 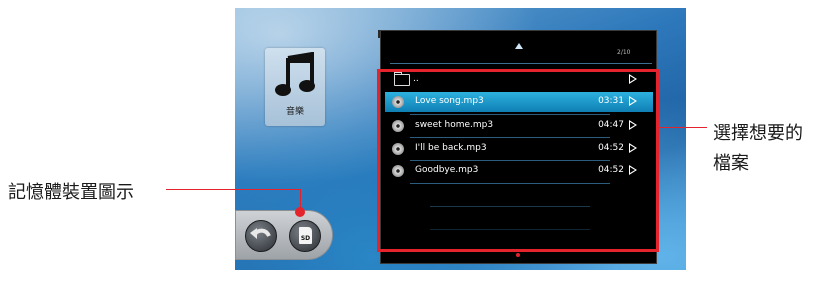 I want to click on music-tile-label: 音樂, so click(x=294, y=112).